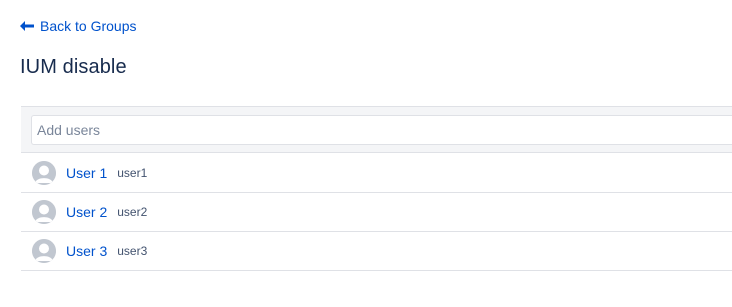 The height and width of the screenshot is (307, 732). Describe the element at coordinates (27, 26) in the screenshot. I see `arrow-left-icon` at that location.